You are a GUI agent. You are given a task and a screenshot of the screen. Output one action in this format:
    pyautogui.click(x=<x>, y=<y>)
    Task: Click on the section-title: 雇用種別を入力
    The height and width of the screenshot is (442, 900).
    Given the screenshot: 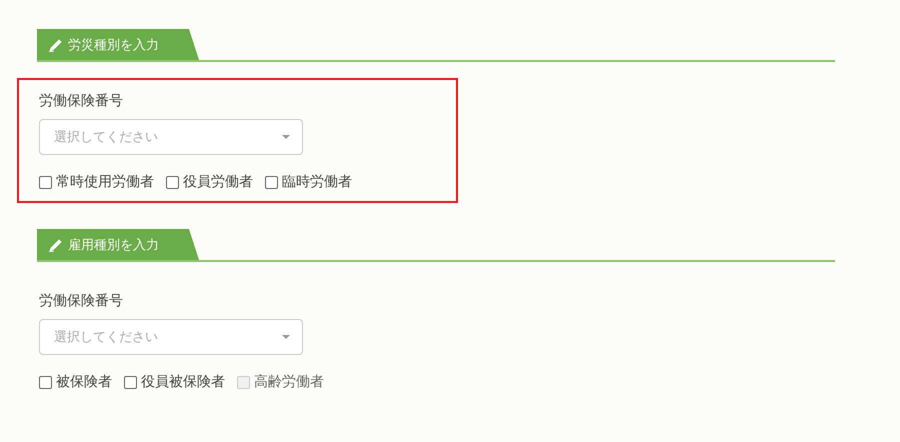 What is the action you would take?
    pyautogui.click(x=113, y=245)
    